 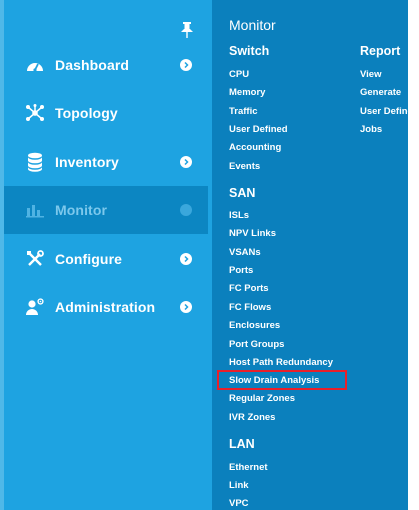 What do you see at coordinates (239, 485) in the screenshot?
I see `link-link: Link` at bounding box center [239, 485].